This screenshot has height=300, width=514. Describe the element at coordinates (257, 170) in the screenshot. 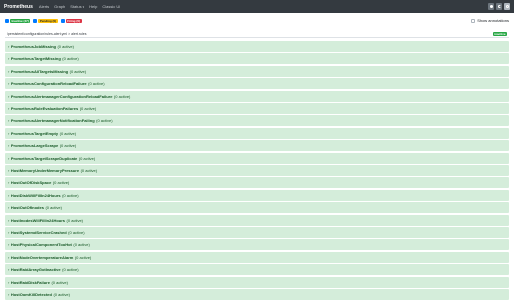

I see `alert-rule-row: › HostMemoryUnderMemoryPressure (0 active)` at that location.